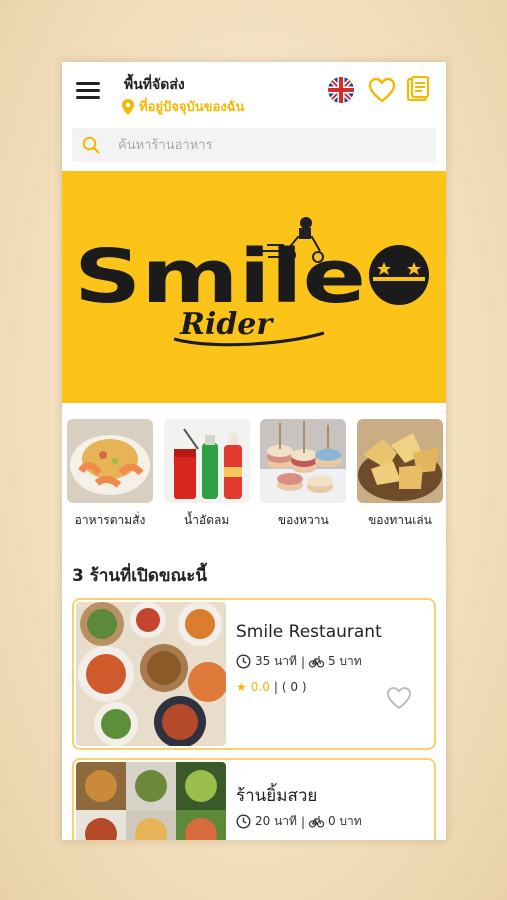  Describe the element at coordinates (276, 661) in the screenshot. I see `delivery-time: 35 นาที` at that location.